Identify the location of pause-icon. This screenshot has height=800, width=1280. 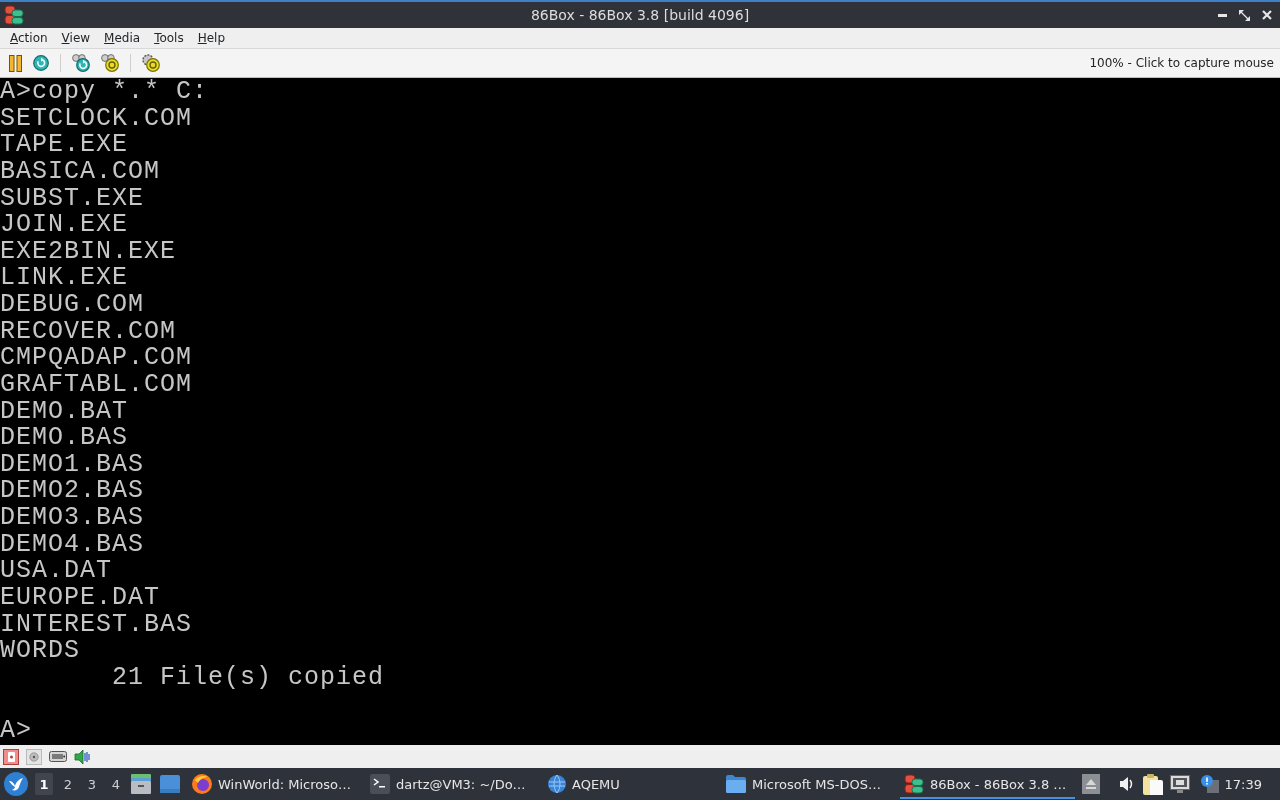
(15, 63).